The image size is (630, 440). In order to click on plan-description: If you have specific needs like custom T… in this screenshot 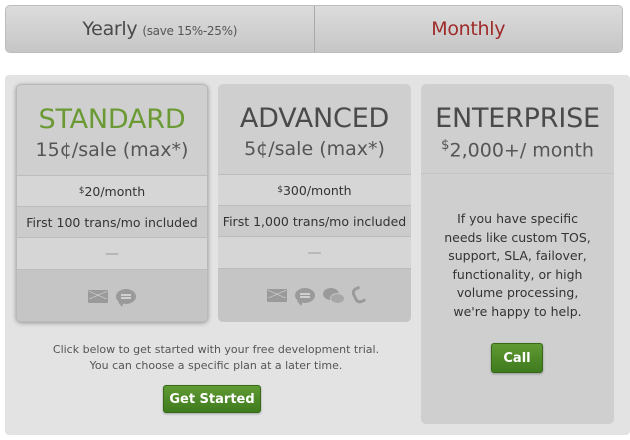, I will do `click(517, 265)`.